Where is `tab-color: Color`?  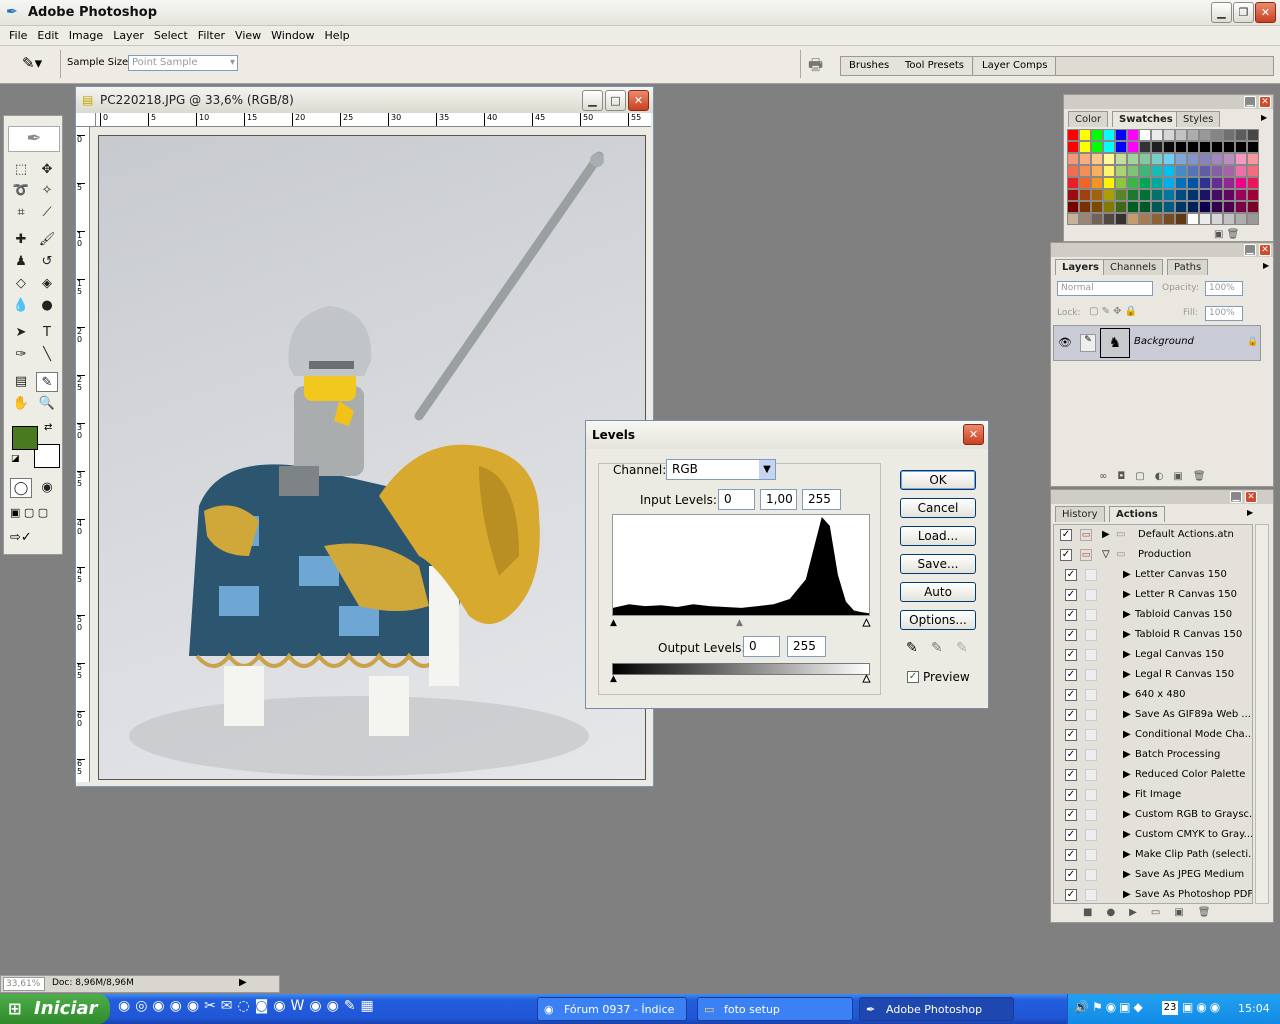
tab-color: Color is located at coordinates (1088, 119).